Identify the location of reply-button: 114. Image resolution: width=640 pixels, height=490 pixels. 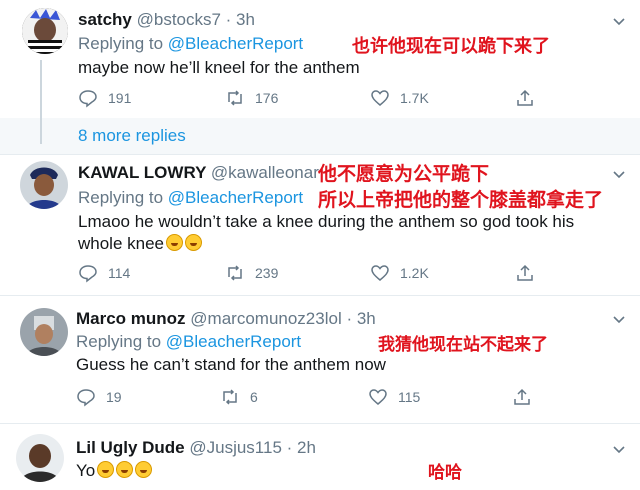
(104, 273).